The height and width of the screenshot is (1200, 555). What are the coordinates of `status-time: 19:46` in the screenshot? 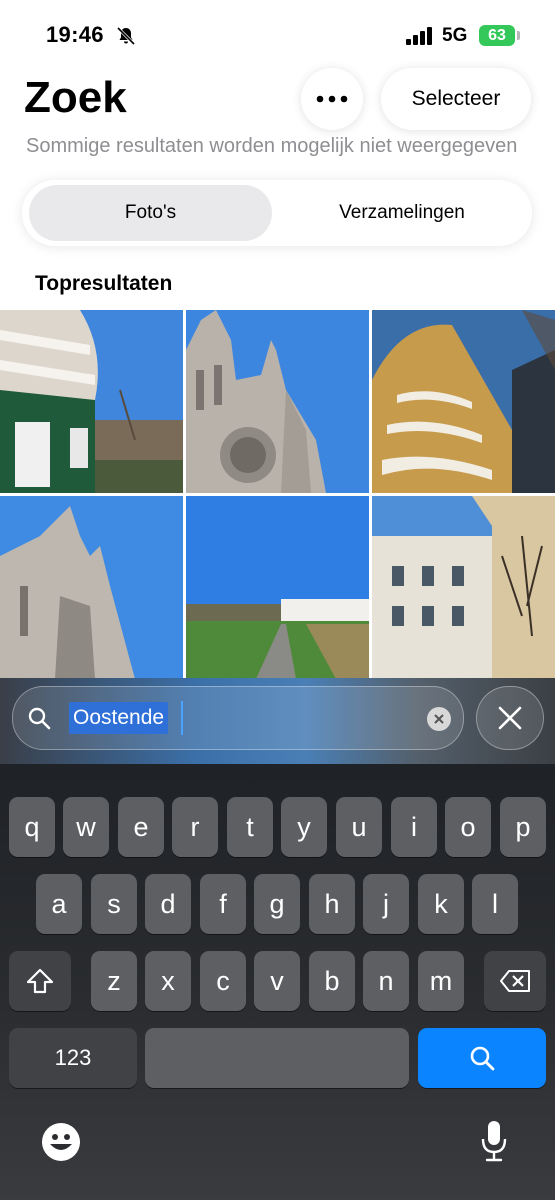 It's located at (75, 34).